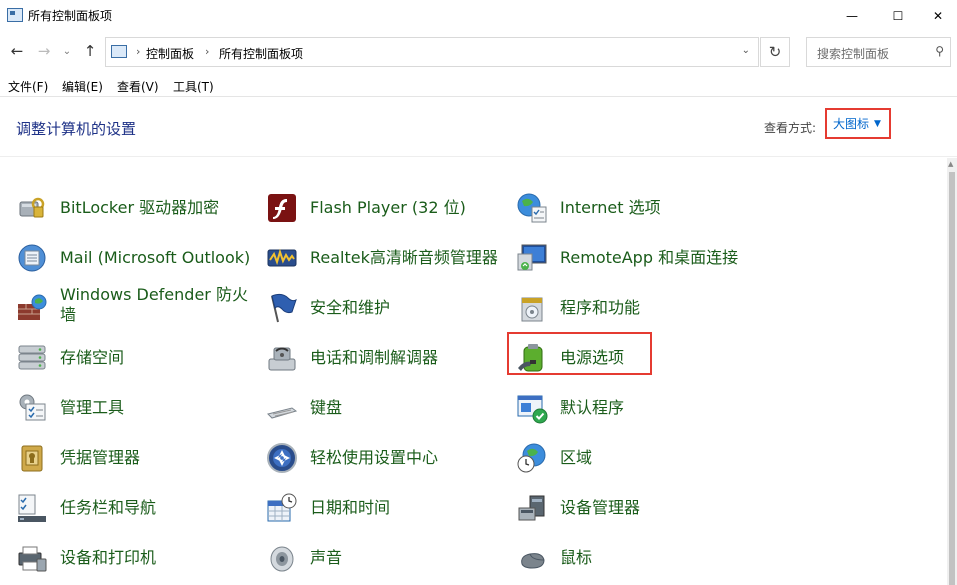  I want to click on item-label: 默认程序, so click(592, 408).